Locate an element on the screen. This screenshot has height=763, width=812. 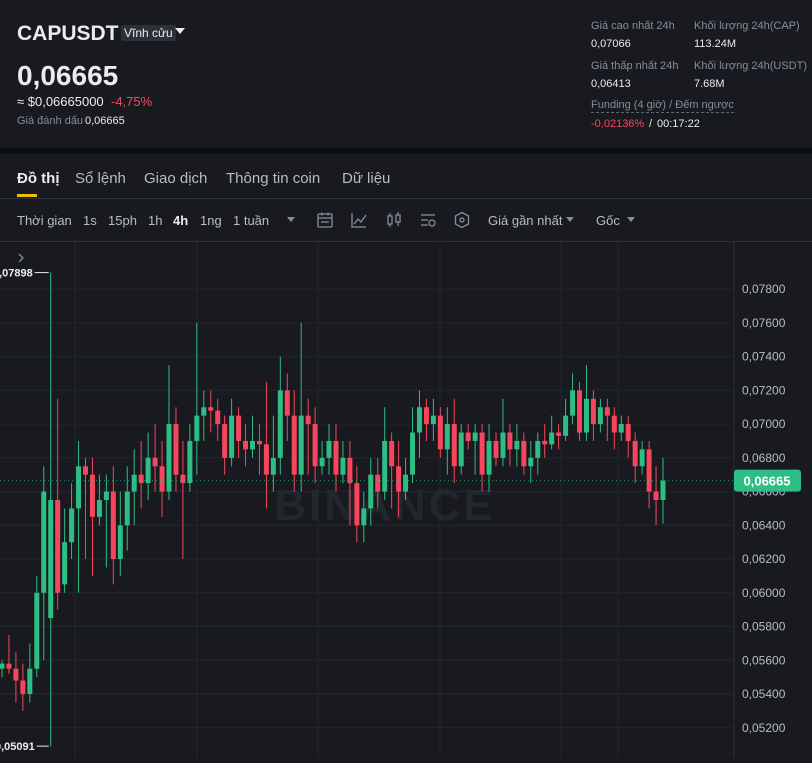
time-label: Thời gian is located at coordinates (44, 220).